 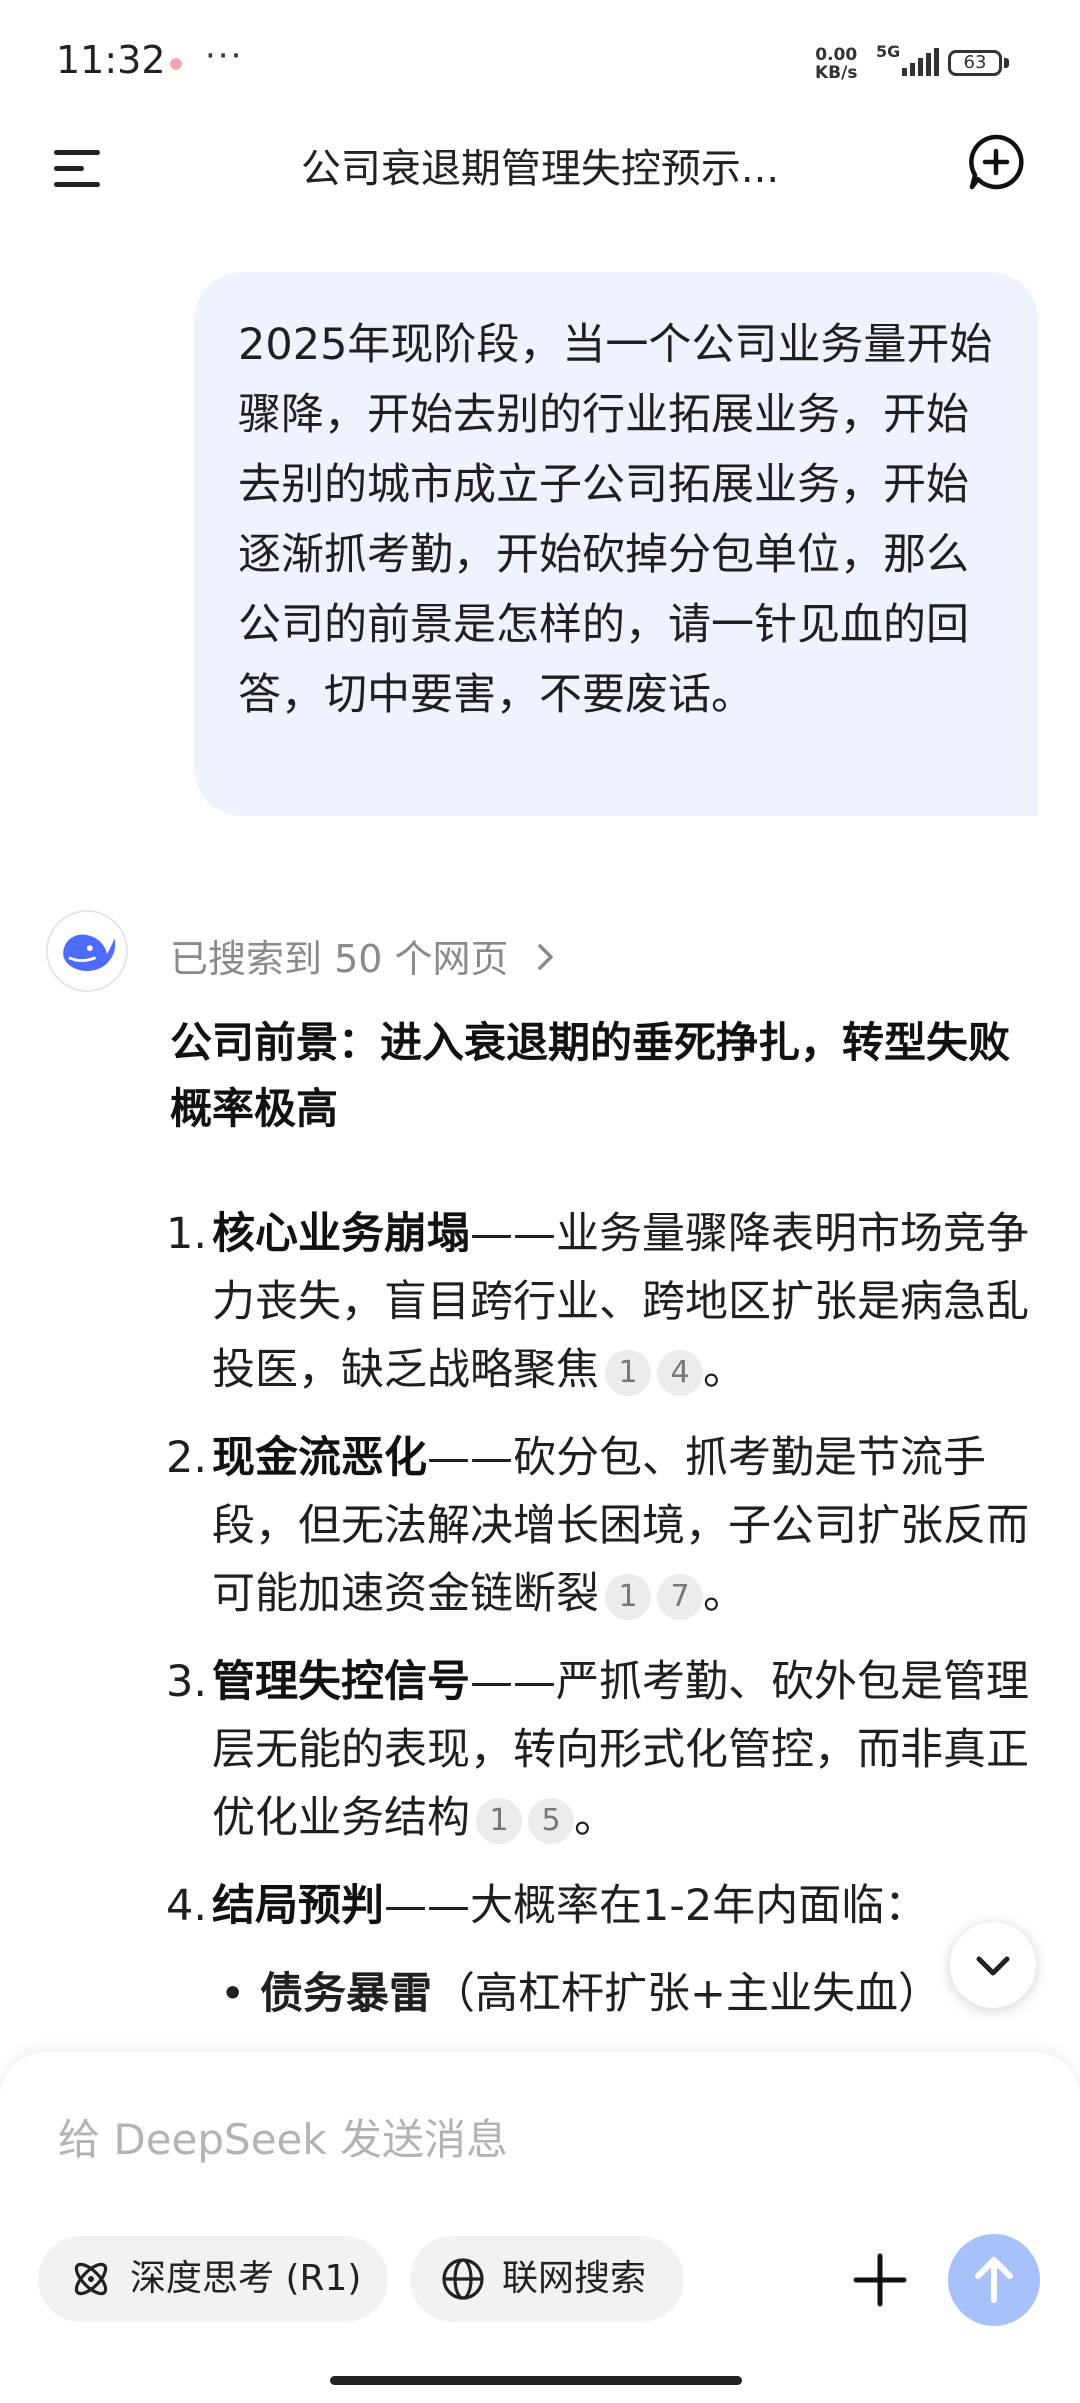 What do you see at coordinates (975, 63) in the screenshot?
I see `battery-icon: 63` at bounding box center [975, 63].